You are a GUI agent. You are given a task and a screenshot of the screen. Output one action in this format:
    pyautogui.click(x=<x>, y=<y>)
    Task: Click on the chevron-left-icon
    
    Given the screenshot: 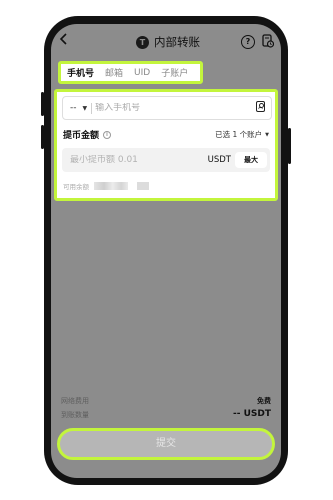 What is the action you would take?
    pyautogui.click(x=63, y=39)
    